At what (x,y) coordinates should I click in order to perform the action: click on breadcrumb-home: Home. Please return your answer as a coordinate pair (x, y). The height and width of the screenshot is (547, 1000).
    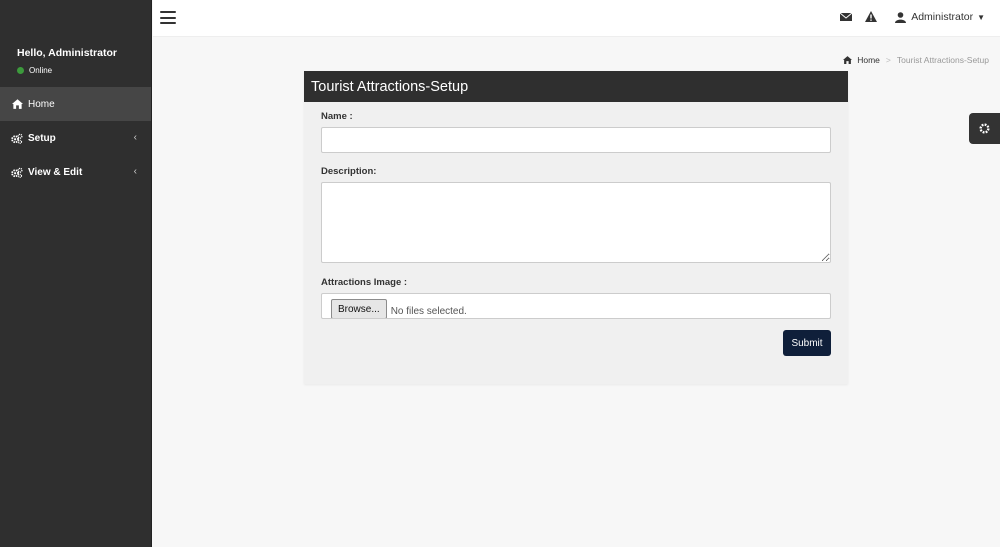
    Looking at the image, I should click on (861, 60).